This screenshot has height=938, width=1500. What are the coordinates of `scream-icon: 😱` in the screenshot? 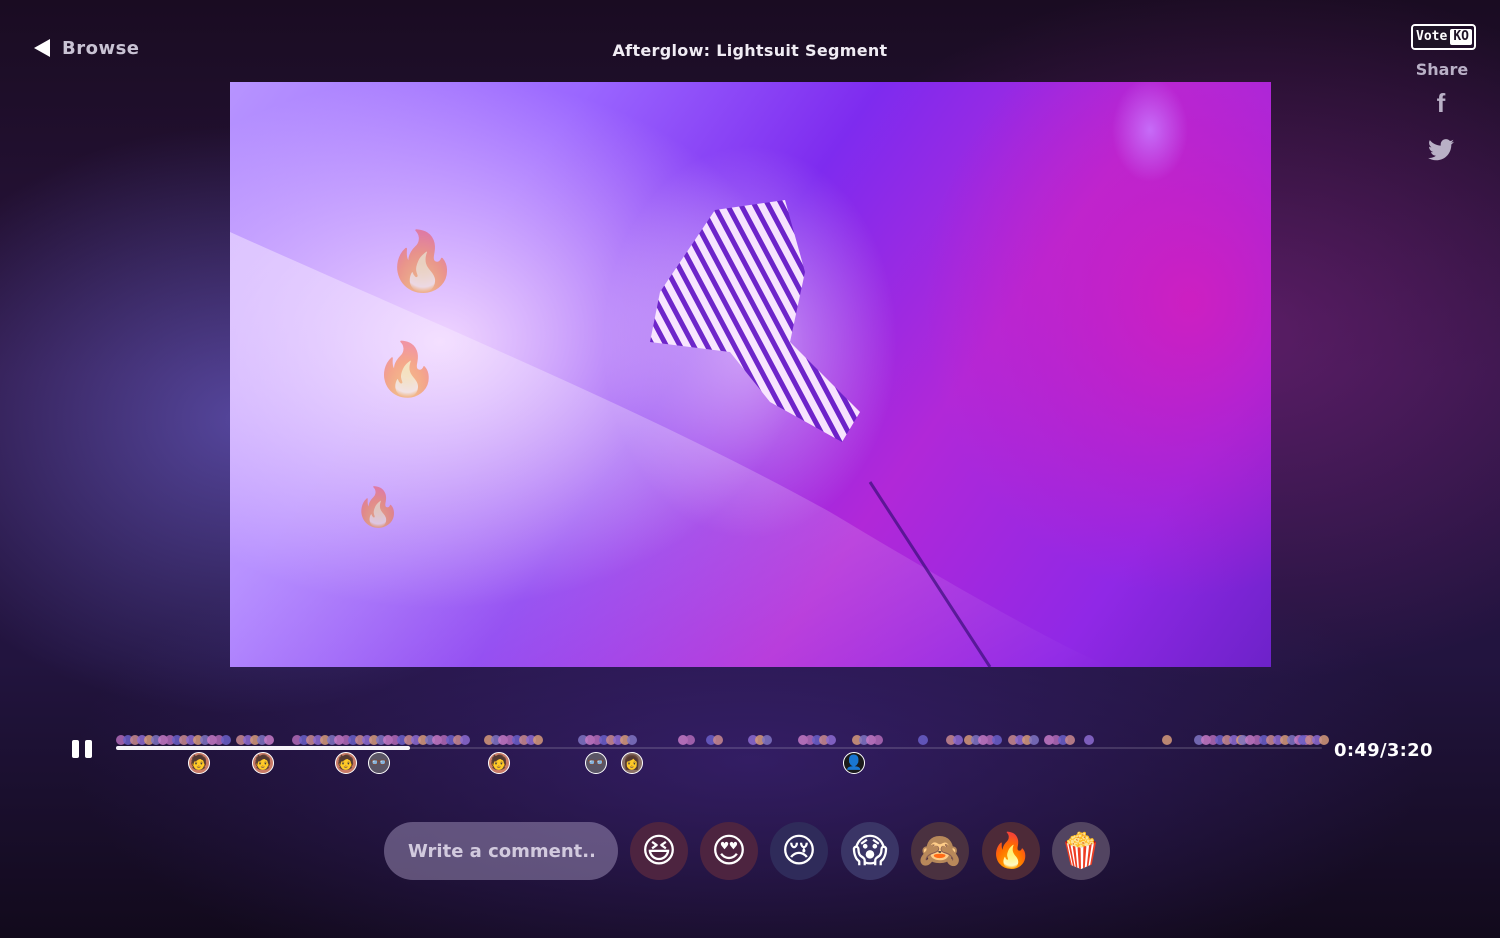 It's located at (870, 851).